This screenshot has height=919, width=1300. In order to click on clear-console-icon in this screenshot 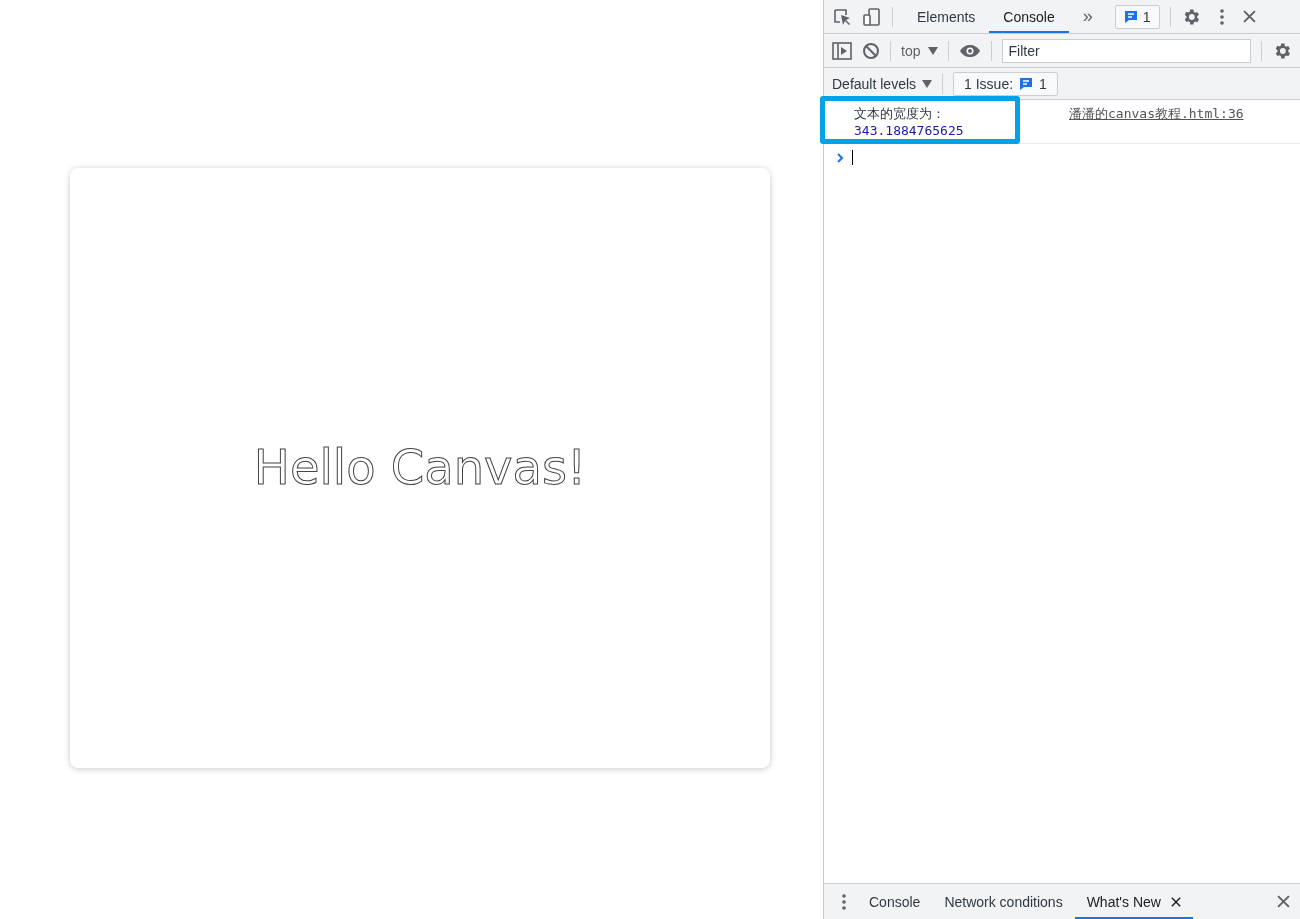, I will do `click(871, 50)`.